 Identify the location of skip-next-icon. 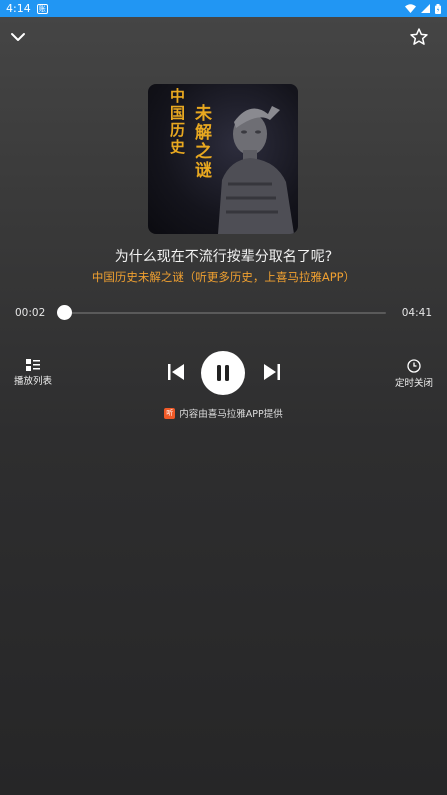
(272, 372).